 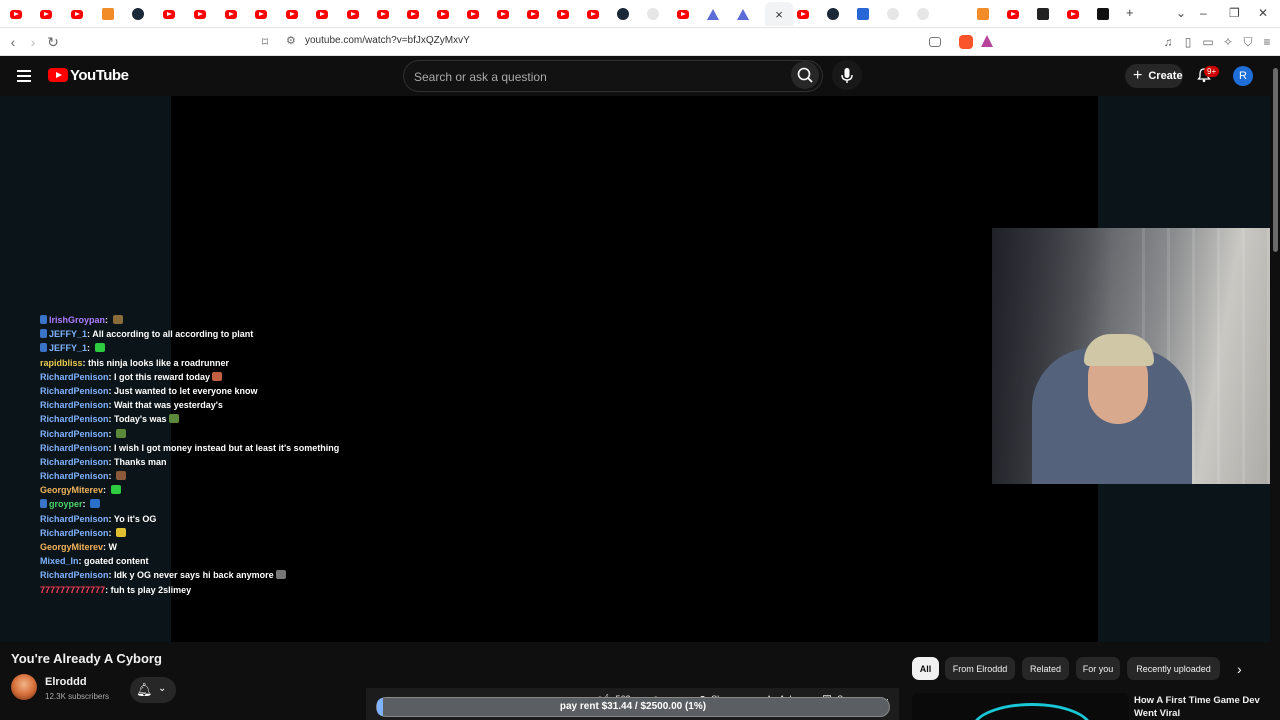 I want to click on wallet-icon: ▭, so click(x=1208, y=42).